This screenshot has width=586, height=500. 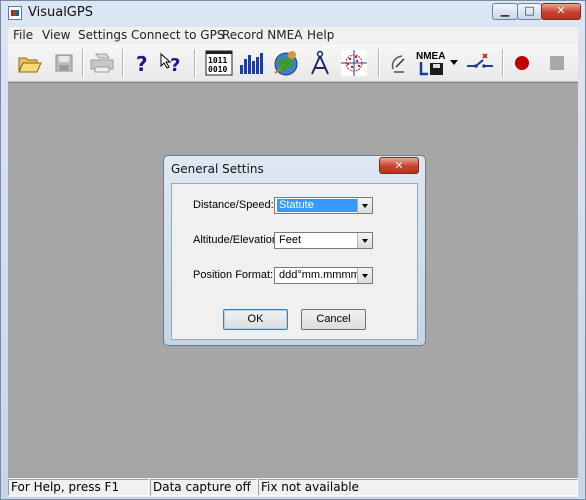 What do you see at coordinates (203, 487) in the screenshot?
I see `status-capture: Data capture off` at bounding box center [203, 487].